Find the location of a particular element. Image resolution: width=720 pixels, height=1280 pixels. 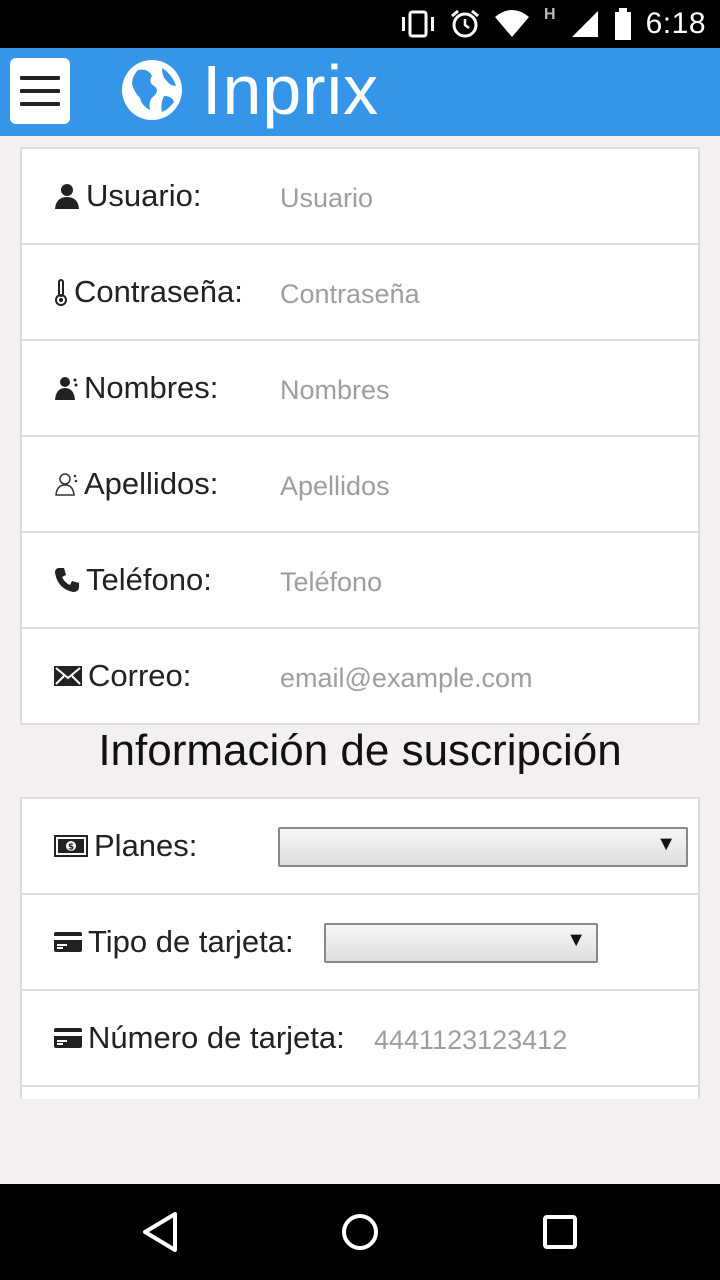

username-row: Usuario is located at coordinates (360, 197).